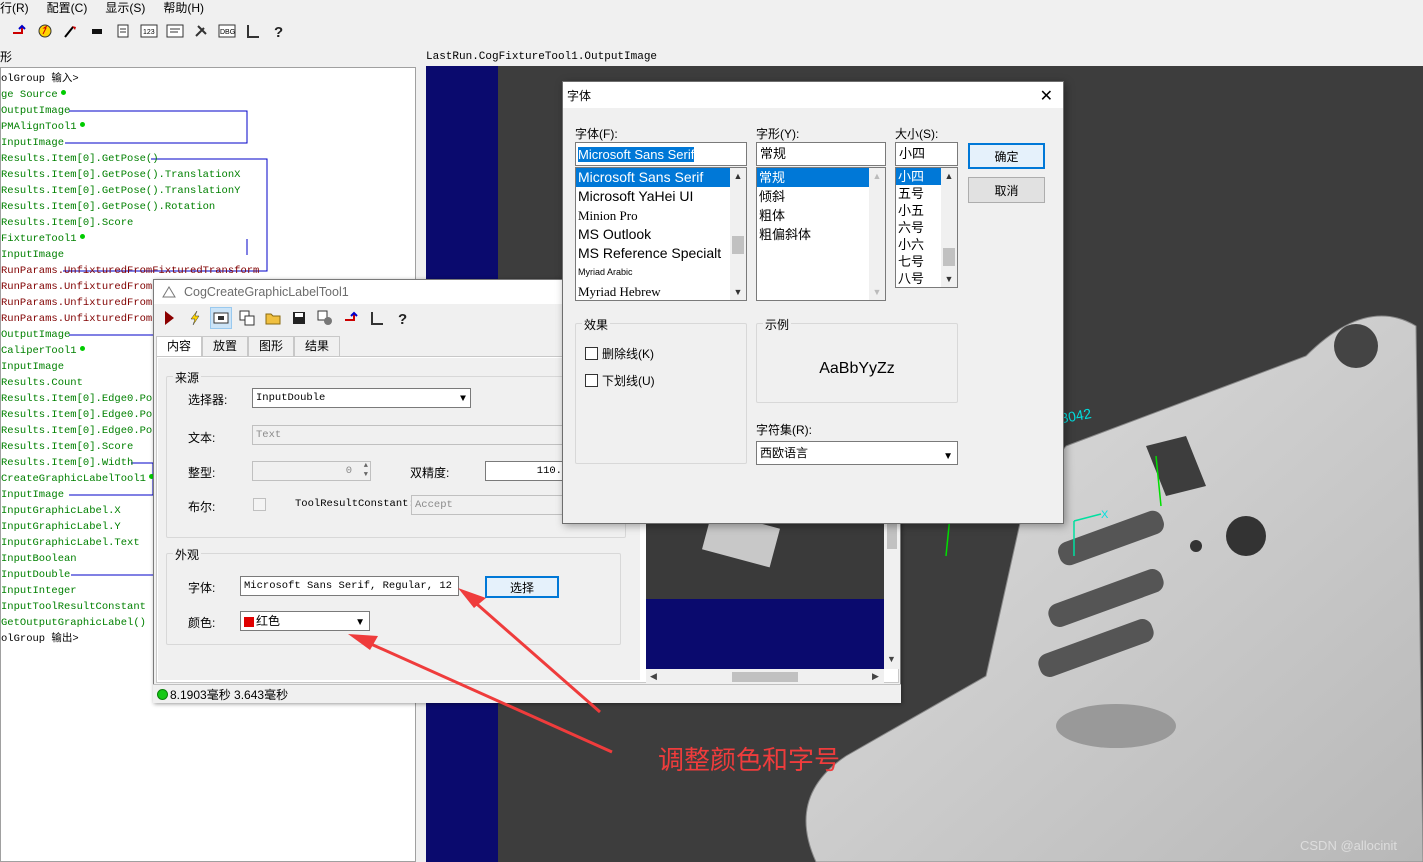 The height and width of the screenshot is (862, 1423). What do you see at coordinates (524, 471) in the screenshot?
I see `double-input: 110.` at bounding box center [524, 471].